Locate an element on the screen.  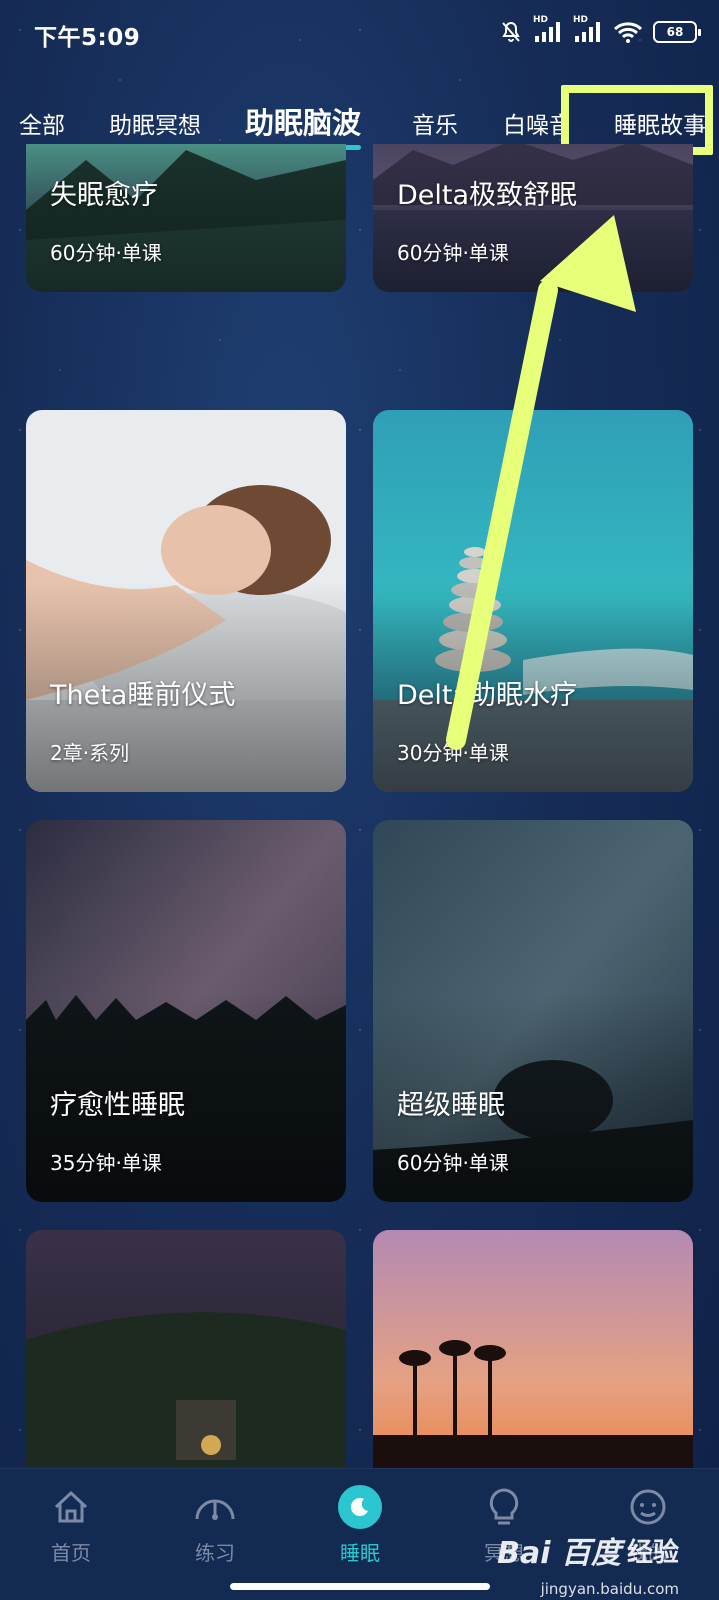
palm-sunset-image is located at coordinates (533, 1349).